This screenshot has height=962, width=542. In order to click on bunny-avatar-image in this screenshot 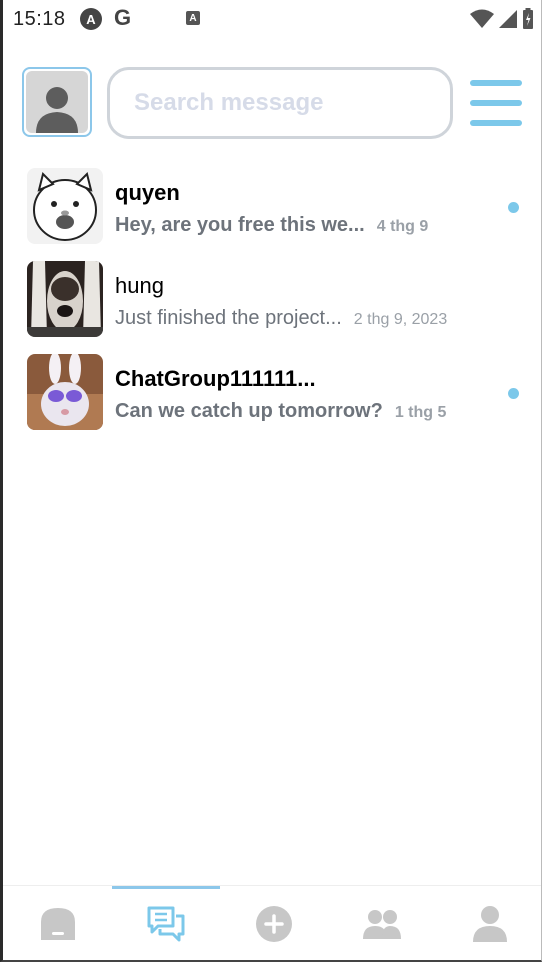, I will do `click(65, 392)`.